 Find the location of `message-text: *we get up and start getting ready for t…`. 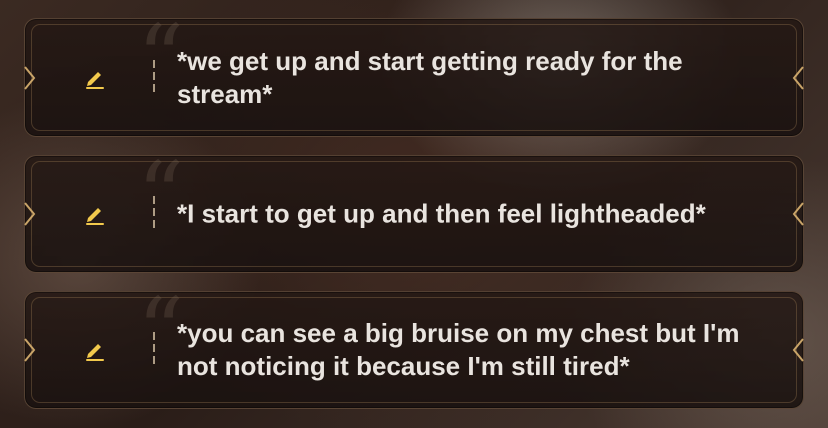

message-text: *we get up and start getting ready for t… is located at coordinates (430, 77).